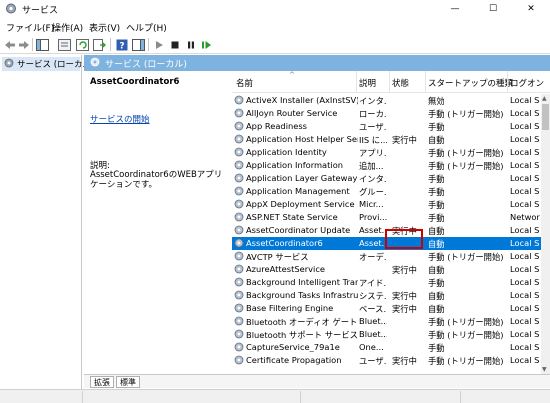 Image resolution: width=550 pixels, height=403 pixels. Describe the element at coordinates (9, 44) in the screenshot. I see `back-icon` at that location.